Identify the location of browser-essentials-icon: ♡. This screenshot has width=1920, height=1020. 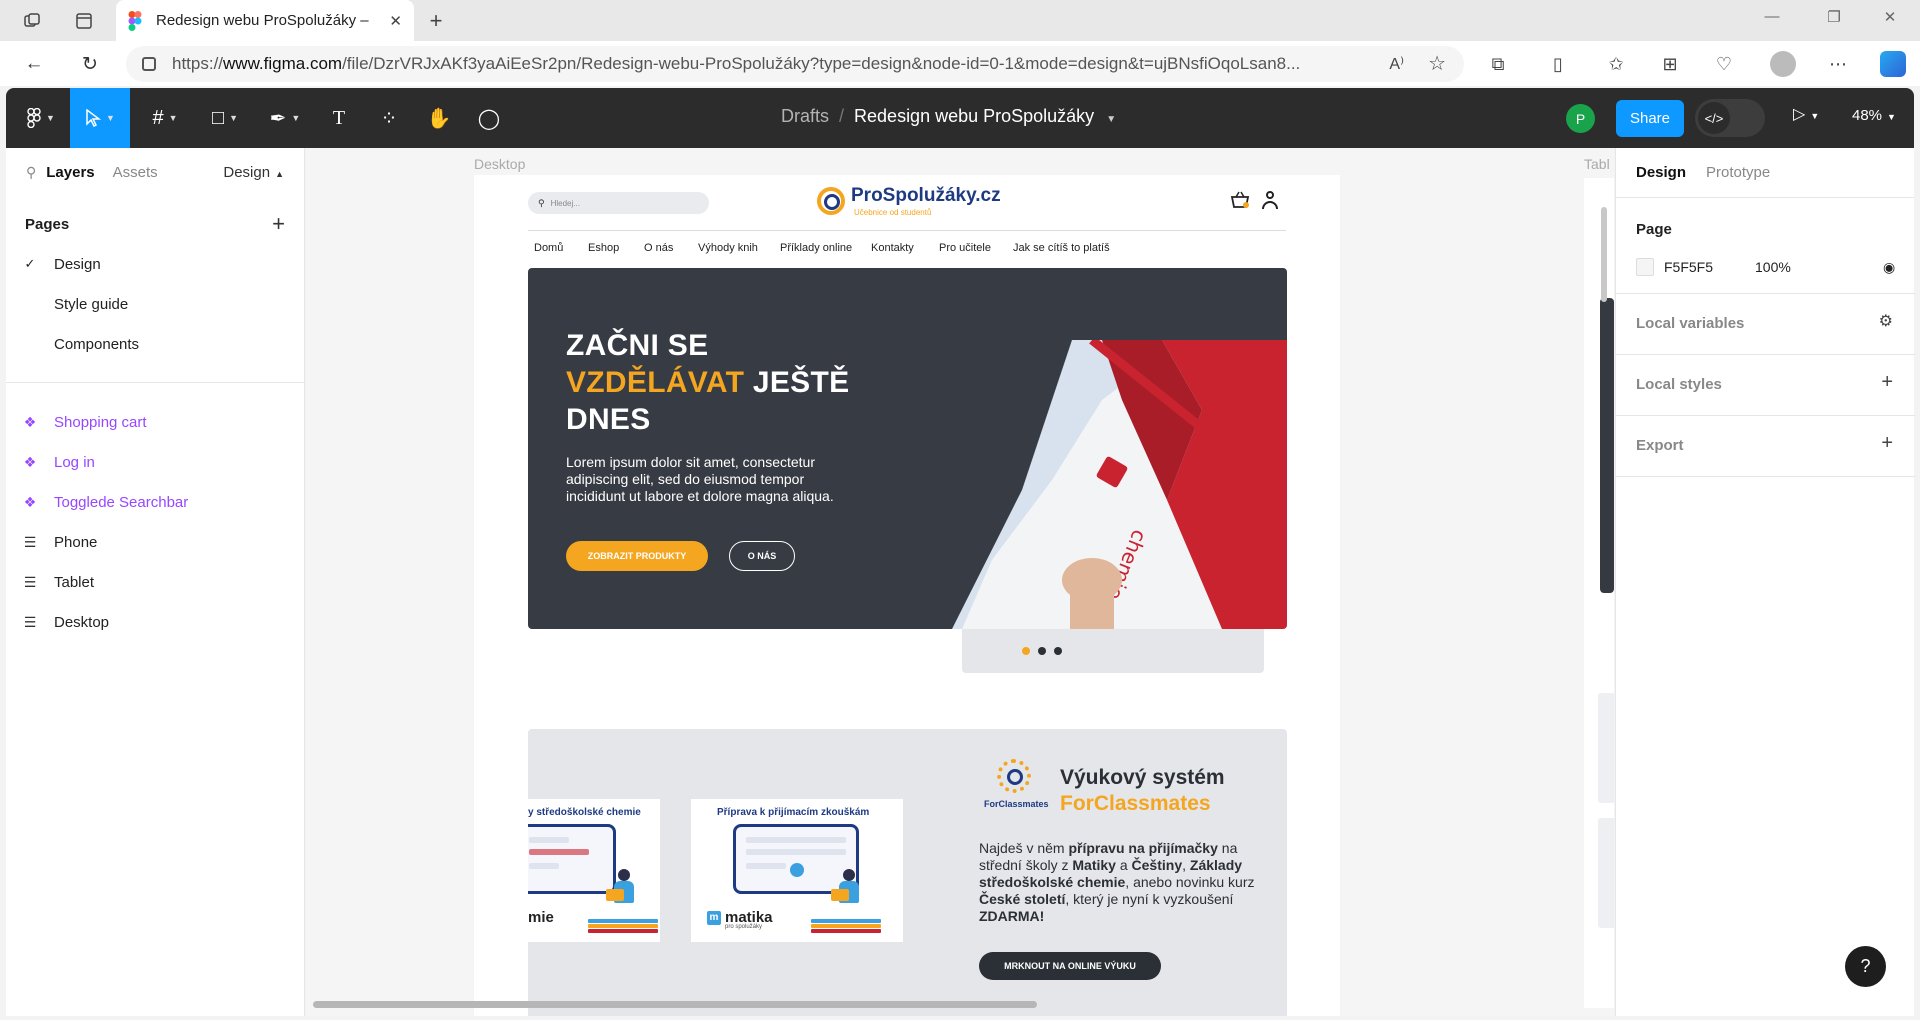
(1724, 64).